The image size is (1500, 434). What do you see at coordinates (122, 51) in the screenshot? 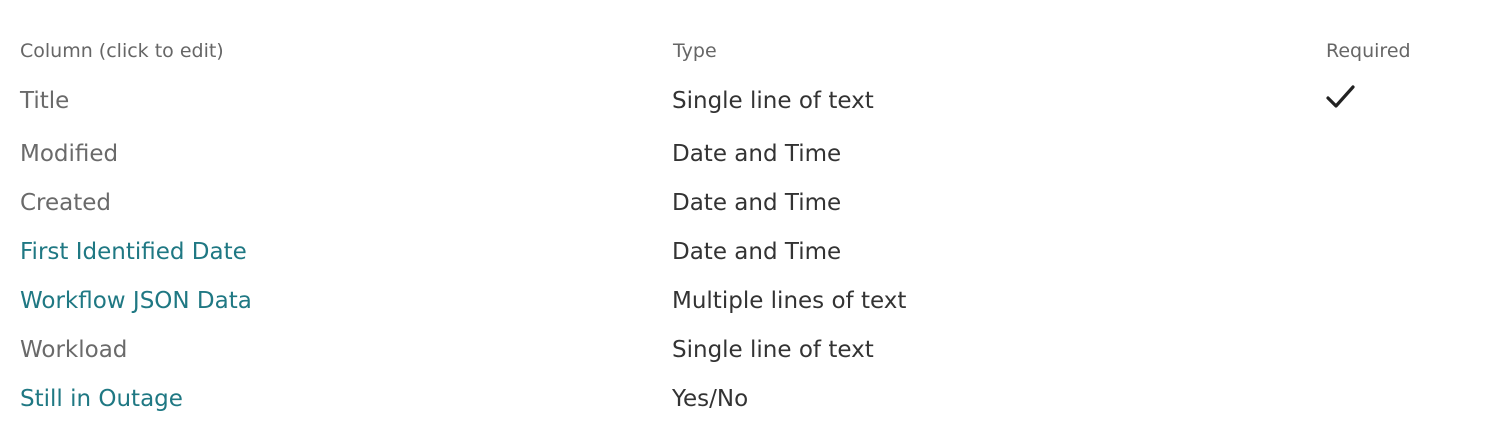
I see `column-header: Column (click to edit)` at bounding box center [122, 51].